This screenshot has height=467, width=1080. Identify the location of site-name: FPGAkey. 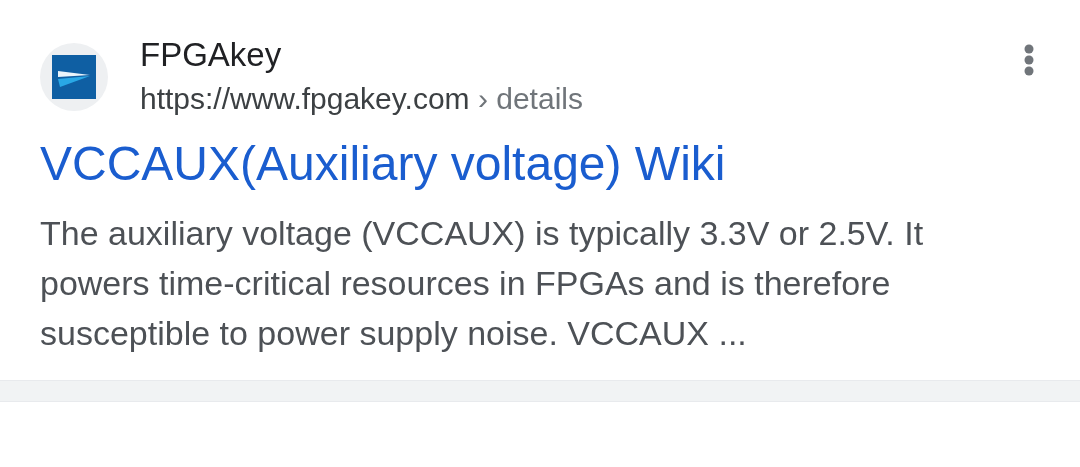
(211, 55).